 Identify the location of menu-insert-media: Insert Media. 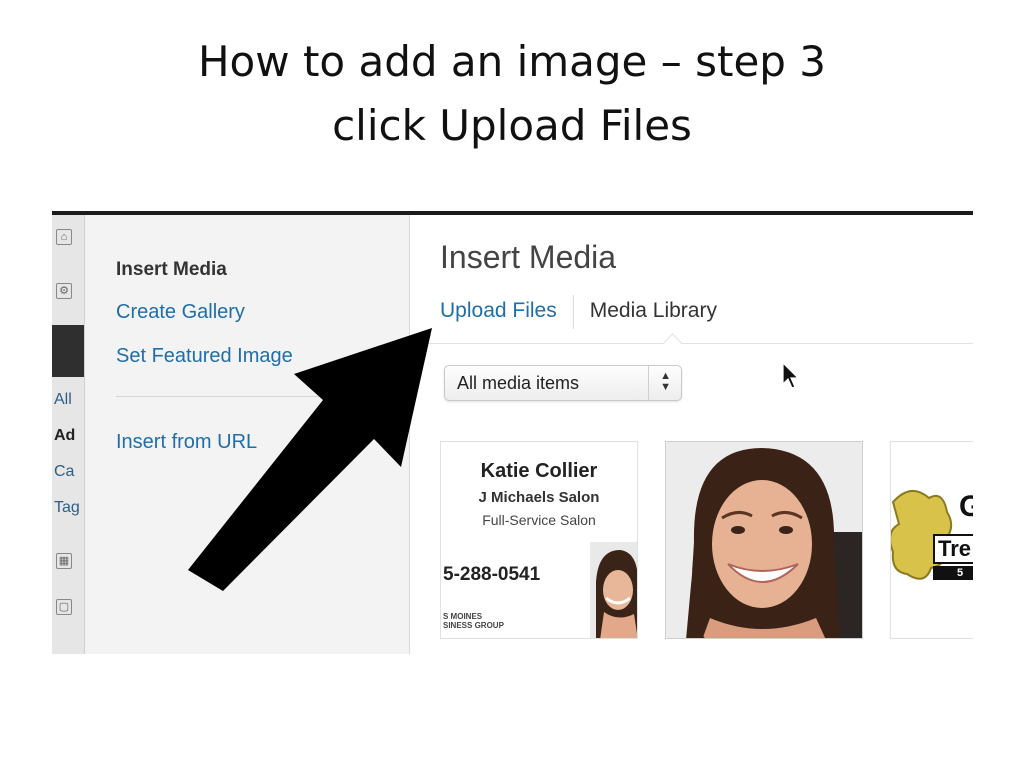
(171, 270).